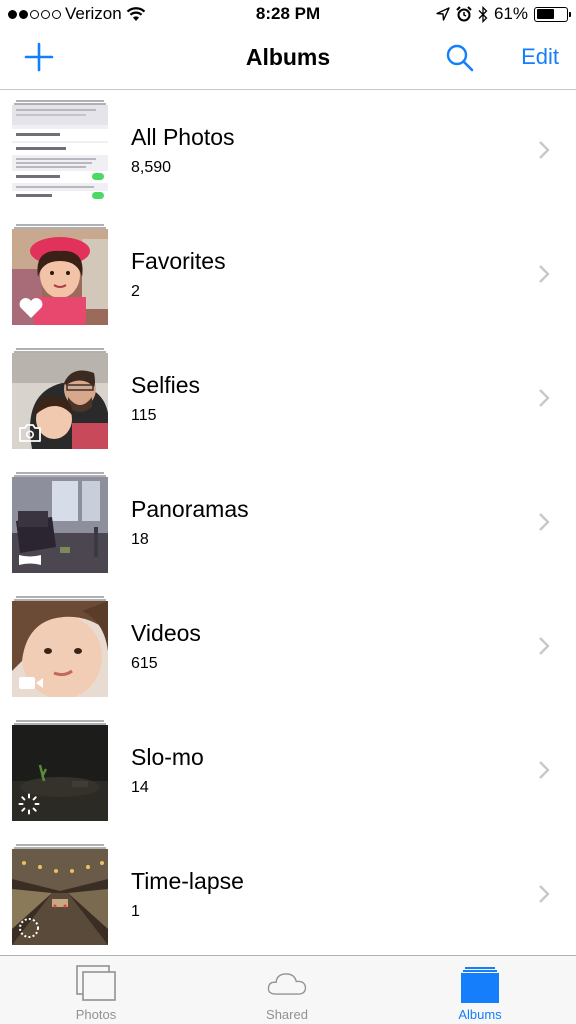 The width and height of the screenshot is (576, 1024). What do you see at coordinates (464, 14) in the screenshot?
I see `alarm-clock-icon` at bounding box center [464, 14].